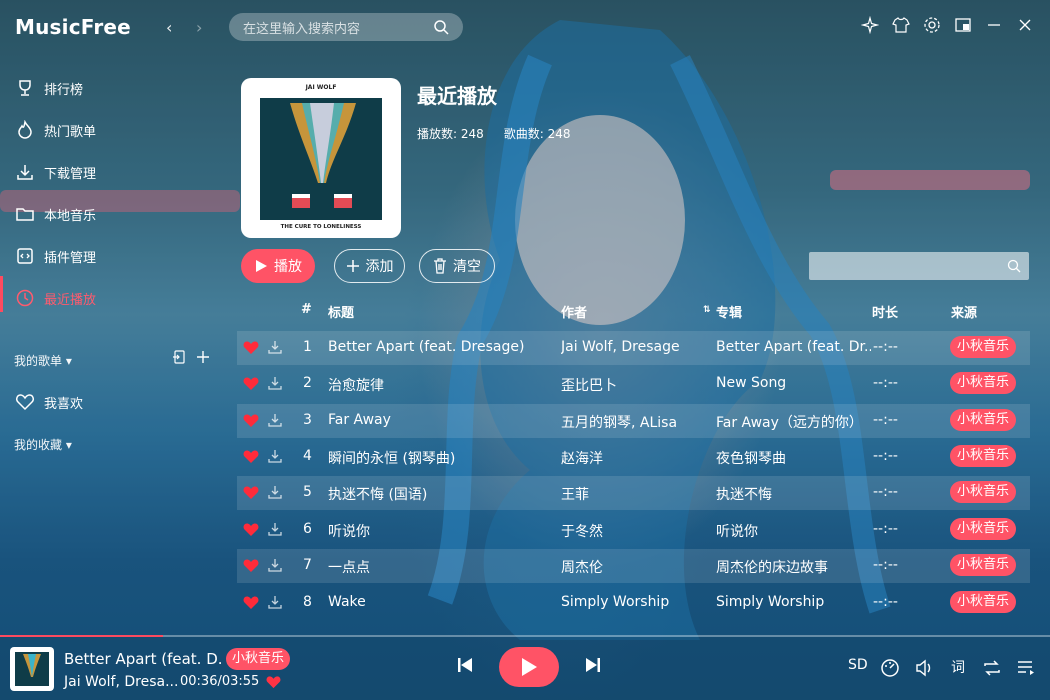 Image resolution: width=1050 pixels, height=700 pixels. What do you see at coordinates (924, 668) in the screenshot?
I see `volume-icon` at bounding box center [924, 668].